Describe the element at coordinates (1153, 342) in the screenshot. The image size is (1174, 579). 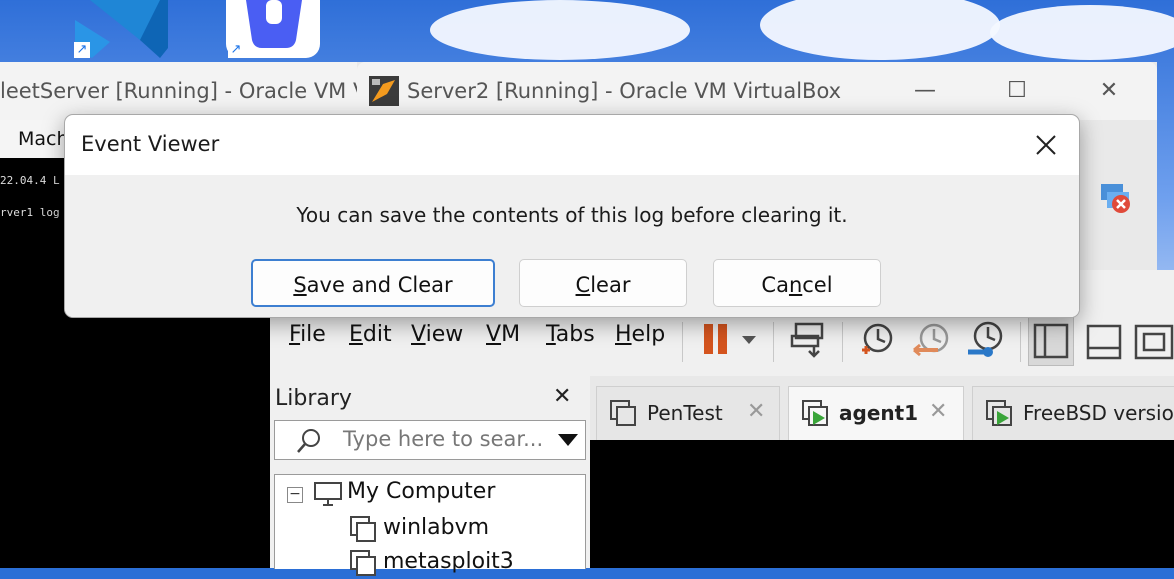
I see `fullscreen-icon` at that location.